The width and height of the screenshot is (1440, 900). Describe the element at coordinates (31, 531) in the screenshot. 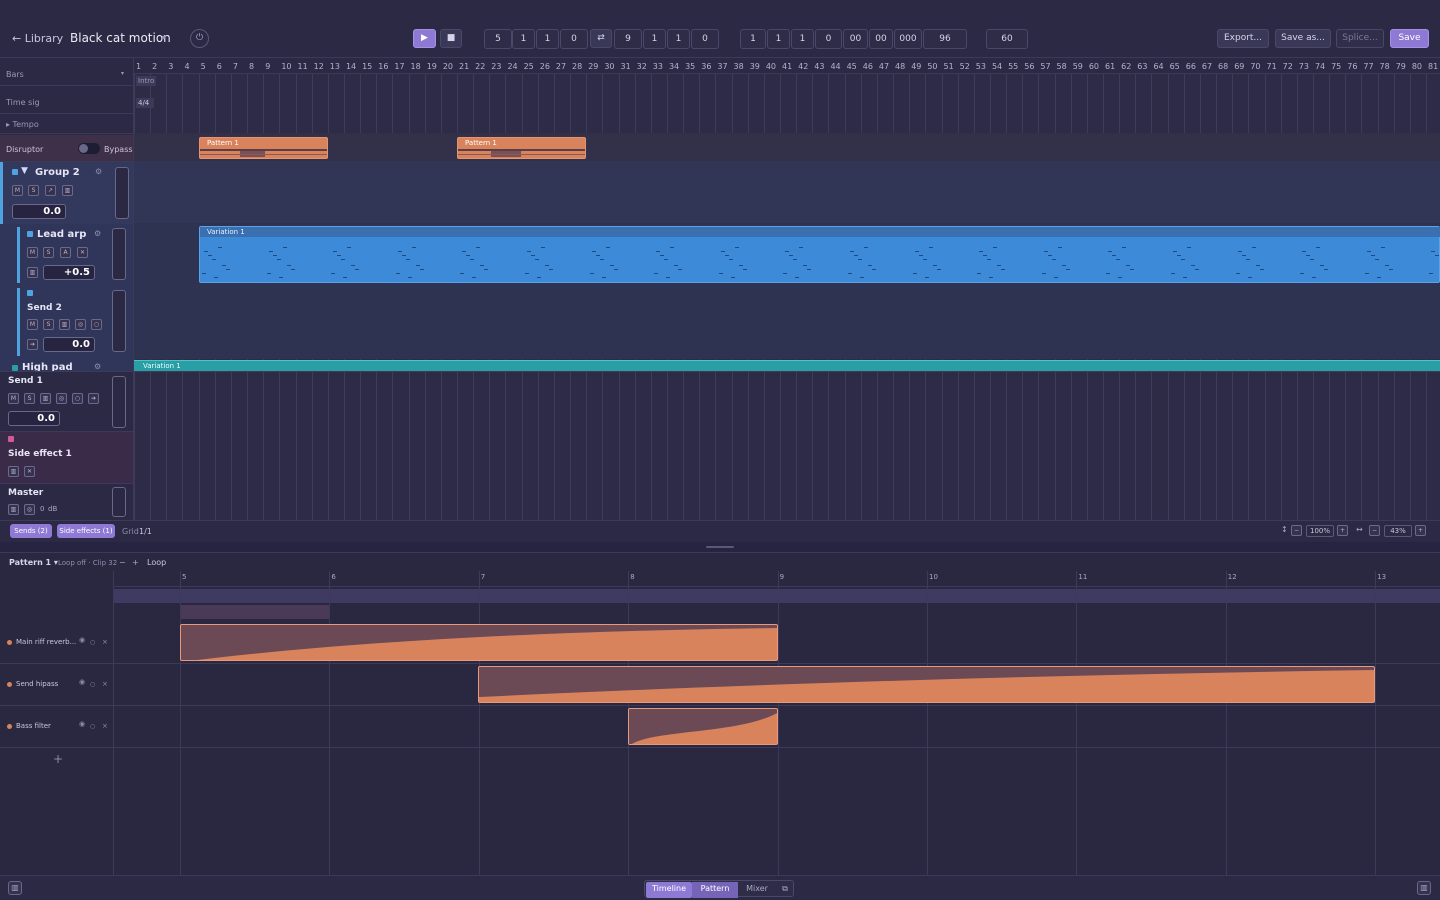

I see `sends-toggle-button: Sends (2)` at that location.